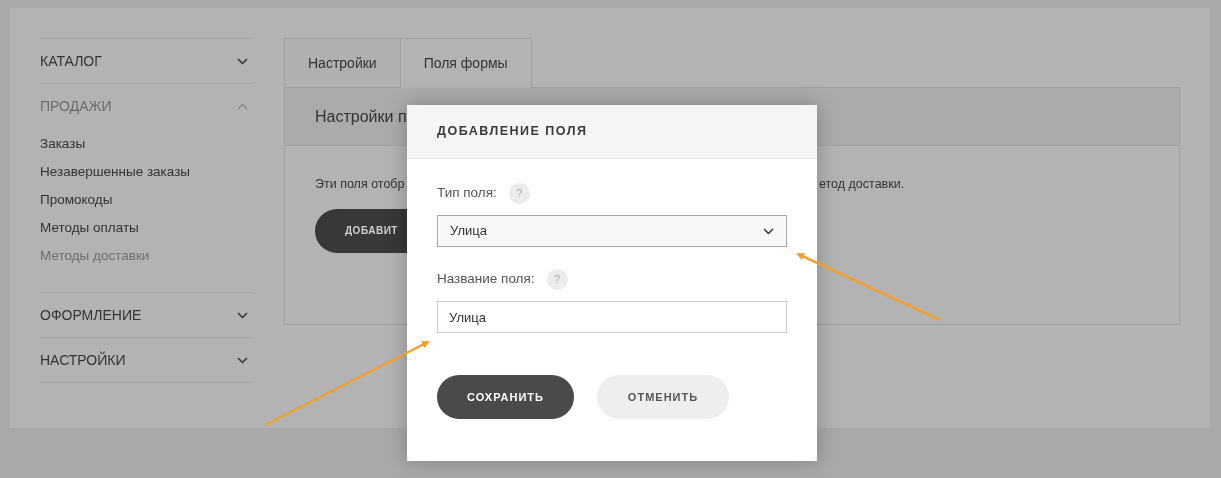  What do you see at coordinates (242, 106) in the screenshot?
I see `chevron-up-icon` at bounding box center [242, 106].